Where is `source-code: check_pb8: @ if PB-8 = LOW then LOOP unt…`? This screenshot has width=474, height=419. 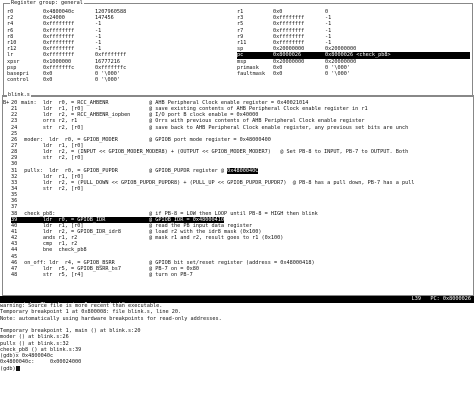 source-code: check_pb8: @ if PB-8 = LOW then LOOP unt… is located at coordinates (169, 213).